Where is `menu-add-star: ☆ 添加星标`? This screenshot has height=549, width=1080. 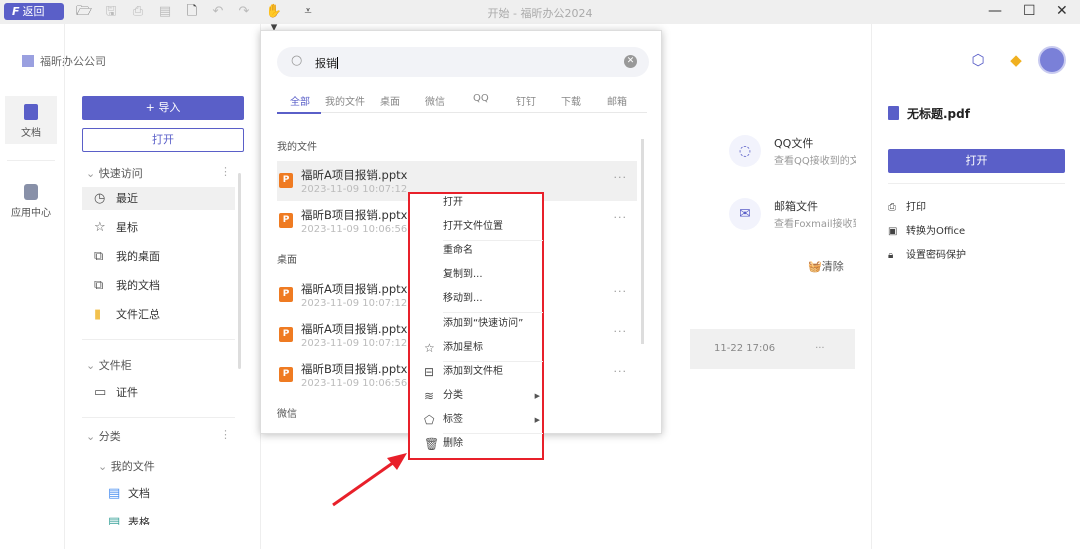 menu-add-star: ☆ 添加星标 is located at coordinates (476, 348).